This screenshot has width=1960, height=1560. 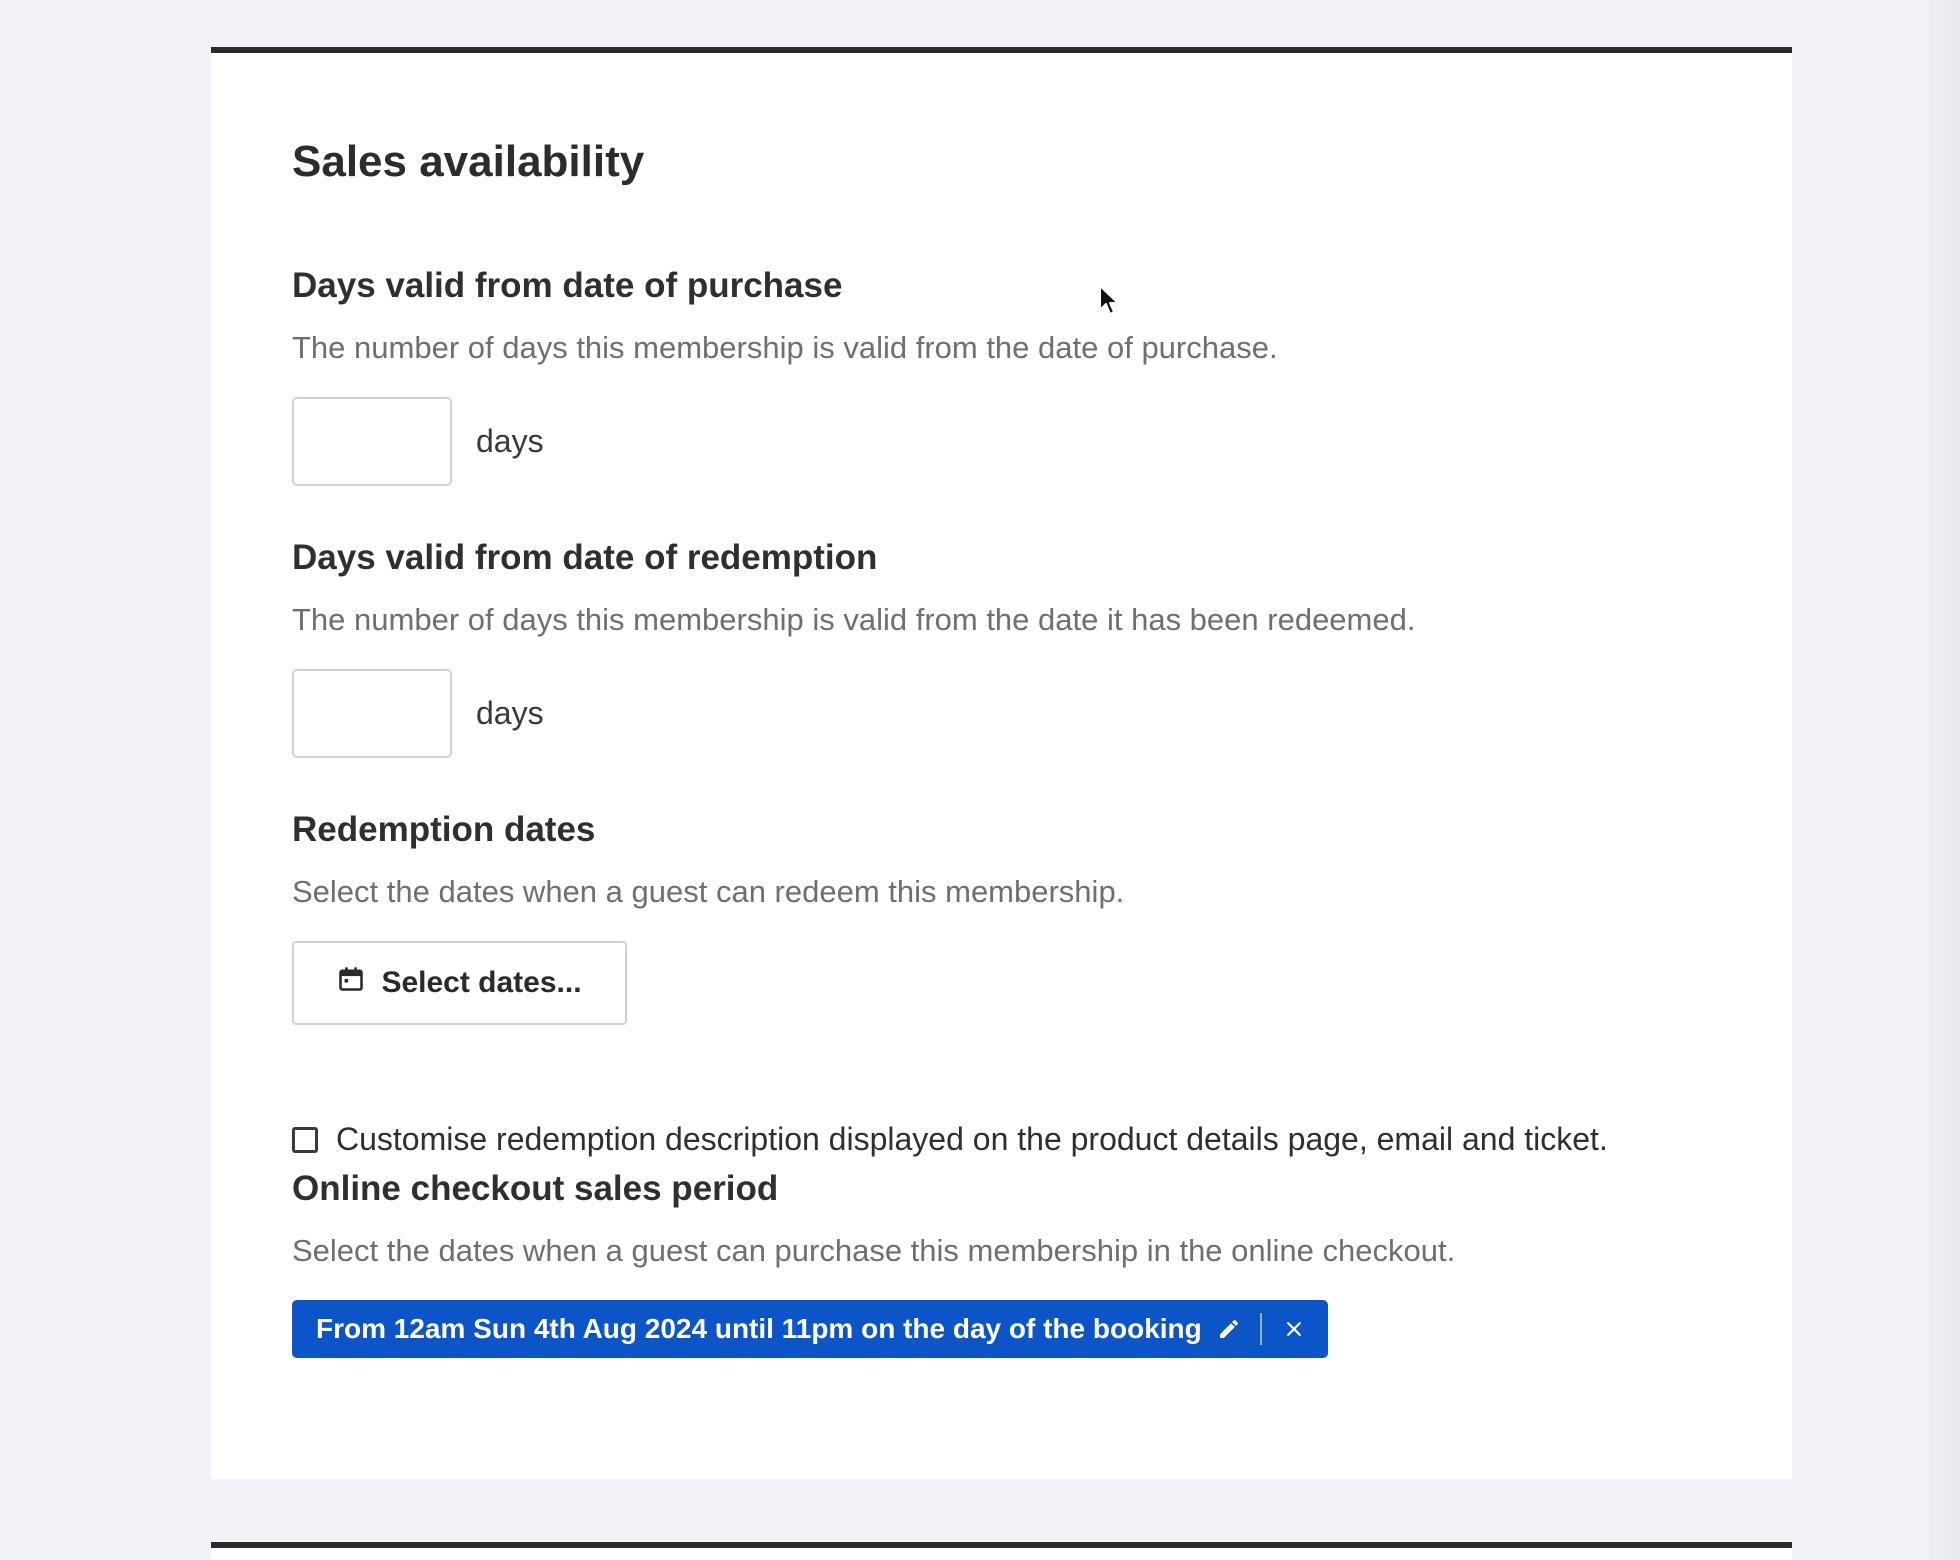 I want to click on close-icon, so click(x=1294, y=1329).